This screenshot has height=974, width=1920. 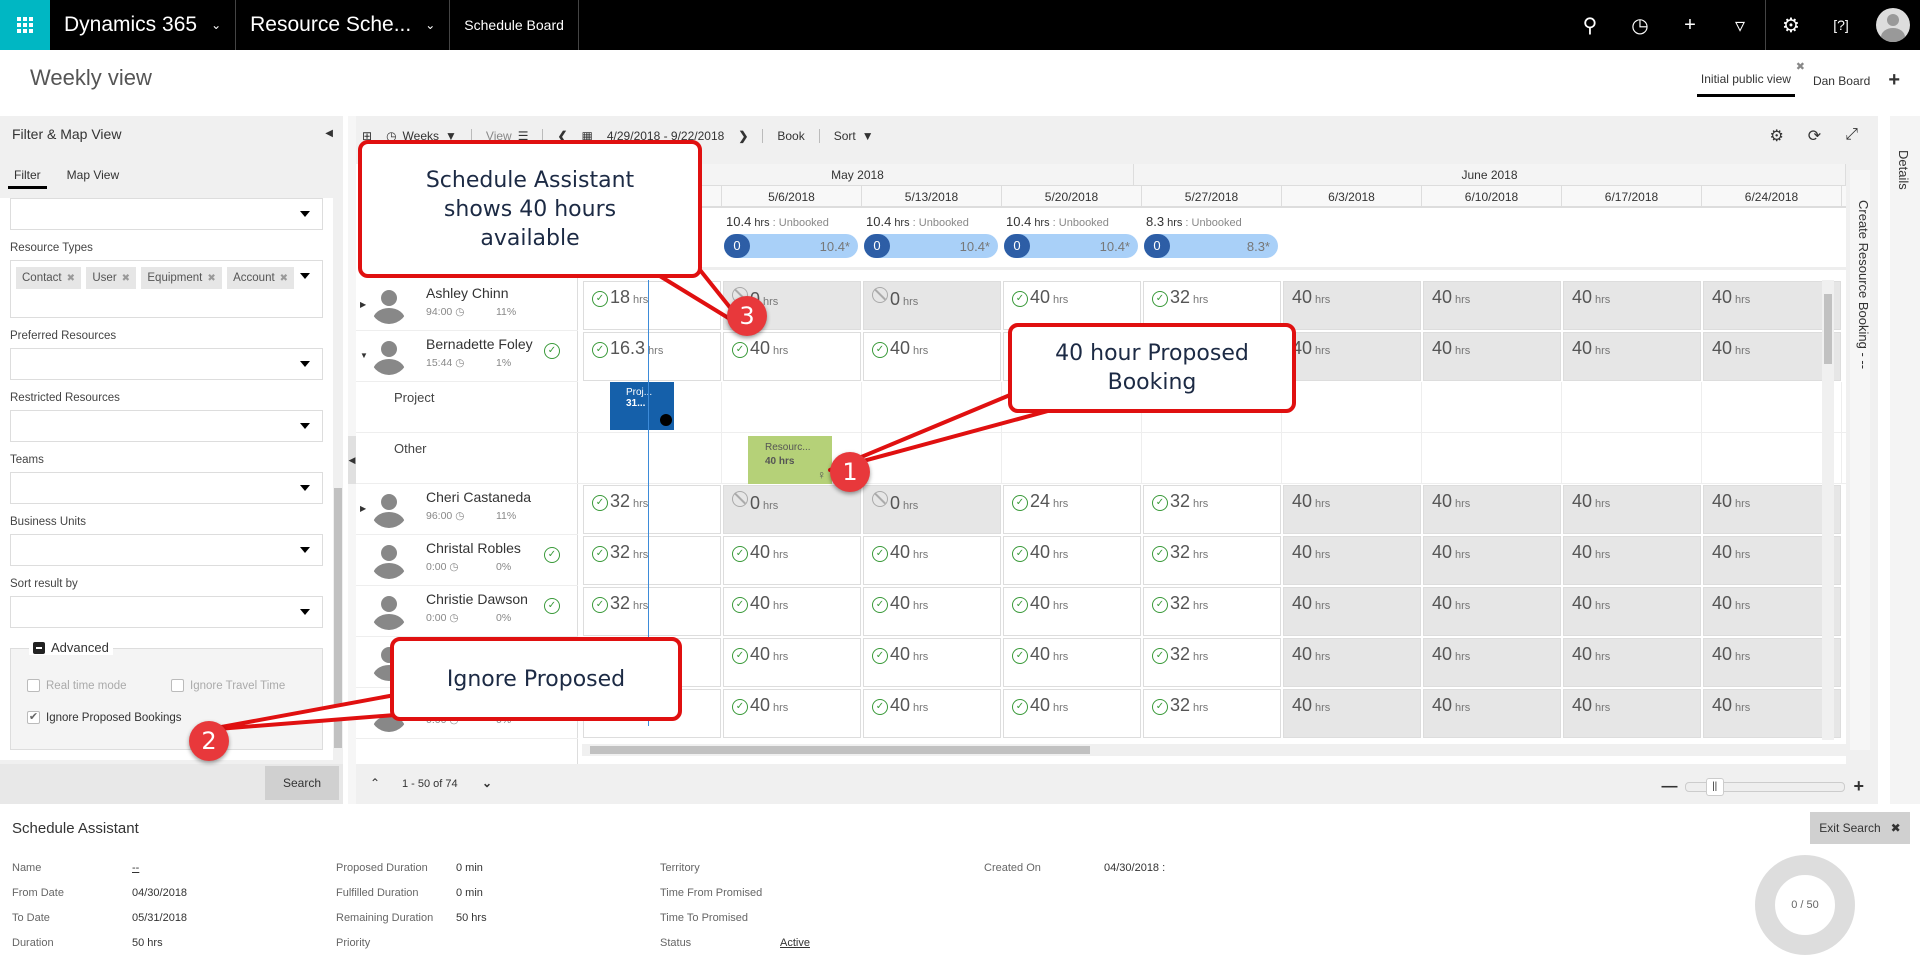 I want to click on callout-text: Ignore Proposed, so click(x=536, y=679).